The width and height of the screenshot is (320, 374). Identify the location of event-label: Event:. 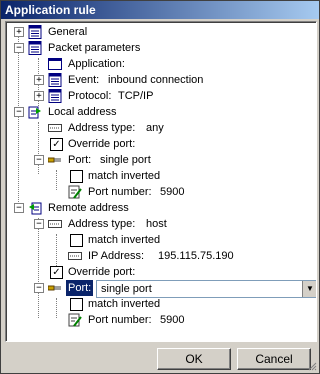
(84, 80).